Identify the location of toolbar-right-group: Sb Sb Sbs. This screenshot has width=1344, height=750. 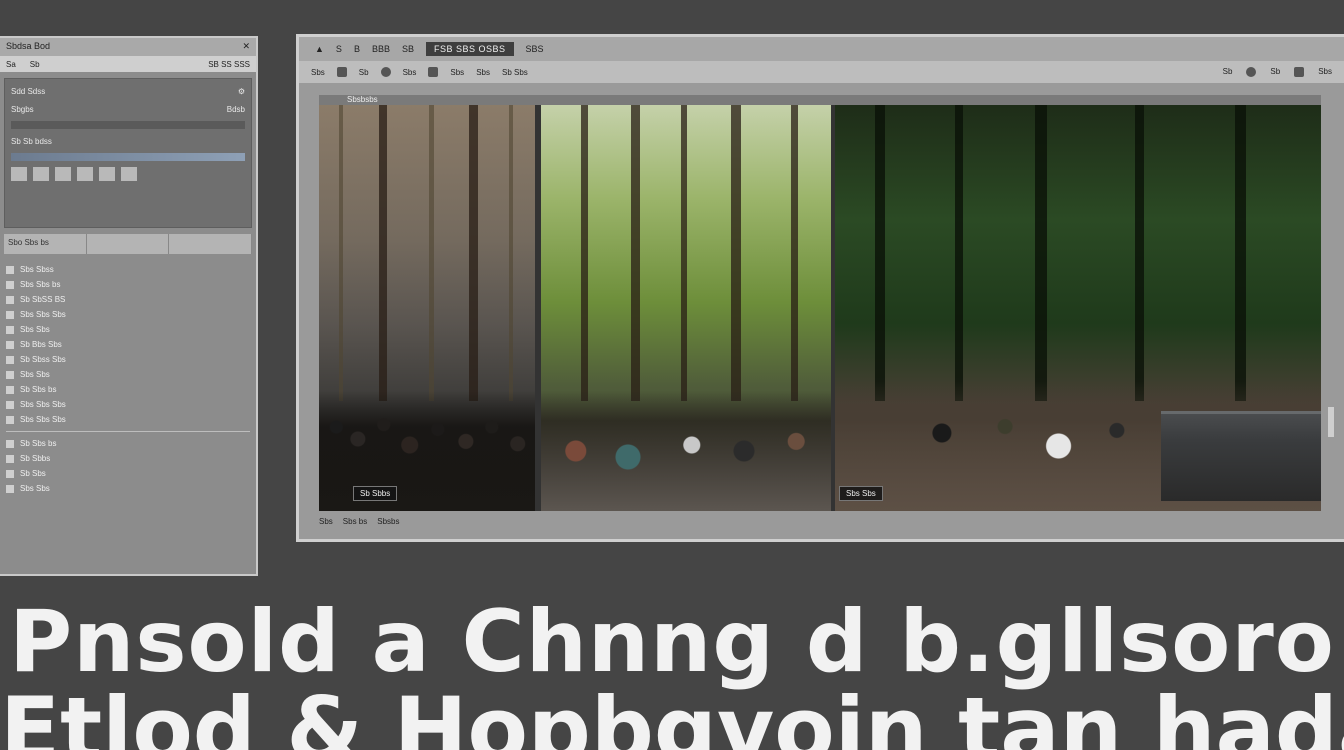
(1277, 72).